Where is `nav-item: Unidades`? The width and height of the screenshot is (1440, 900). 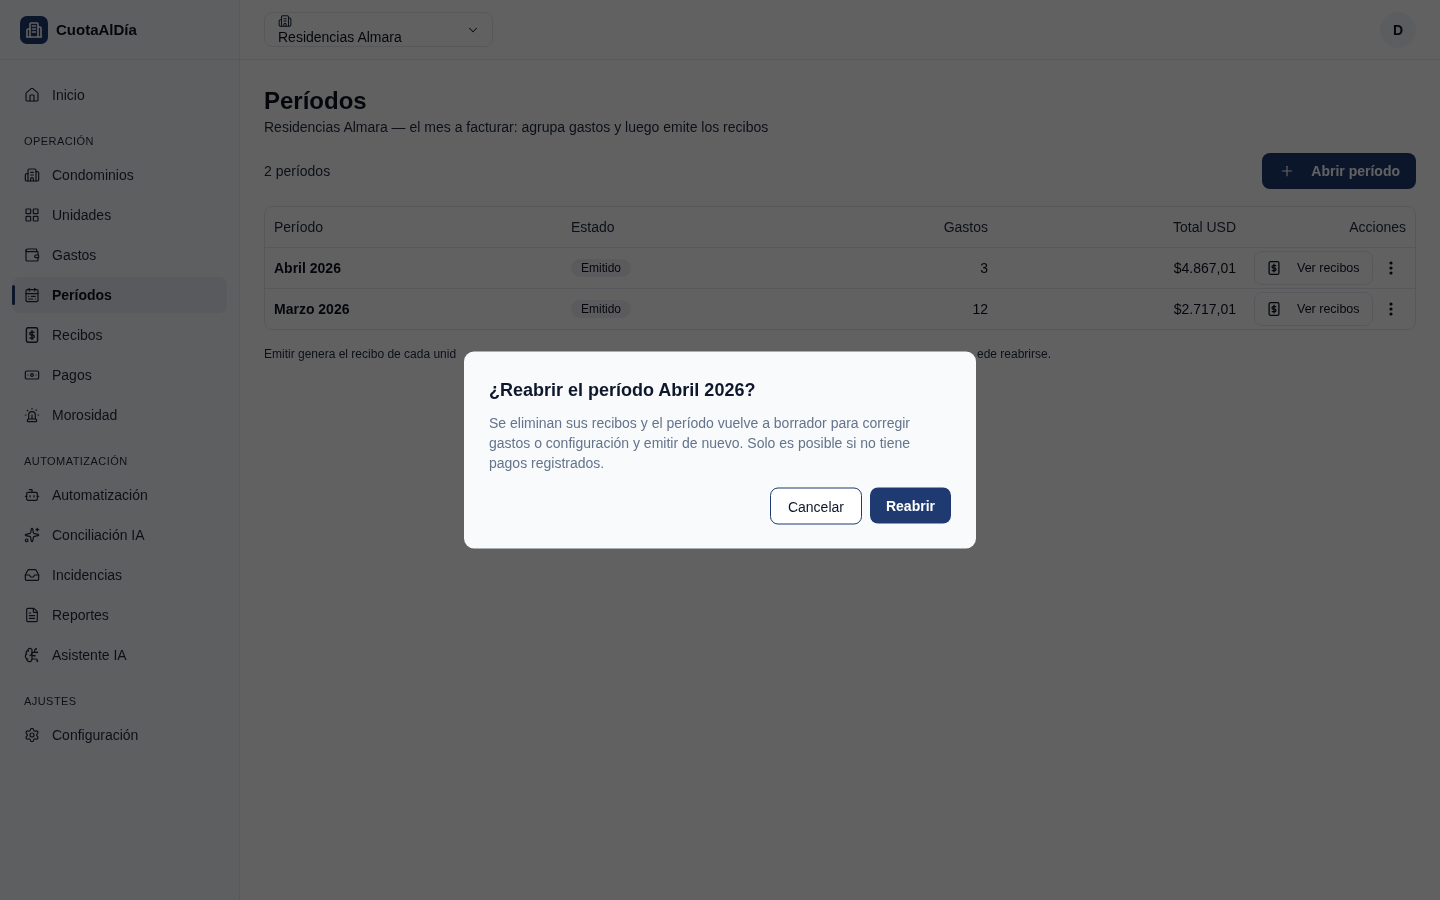 nav-item: Unidades is located at coordinates (119, 215).